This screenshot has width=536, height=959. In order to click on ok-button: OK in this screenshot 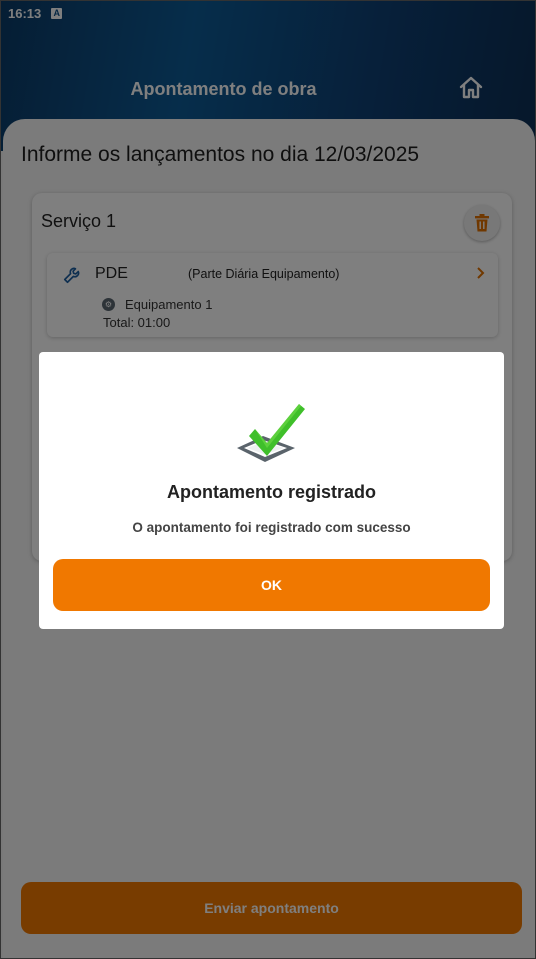, I will do `click(271, 585)`.